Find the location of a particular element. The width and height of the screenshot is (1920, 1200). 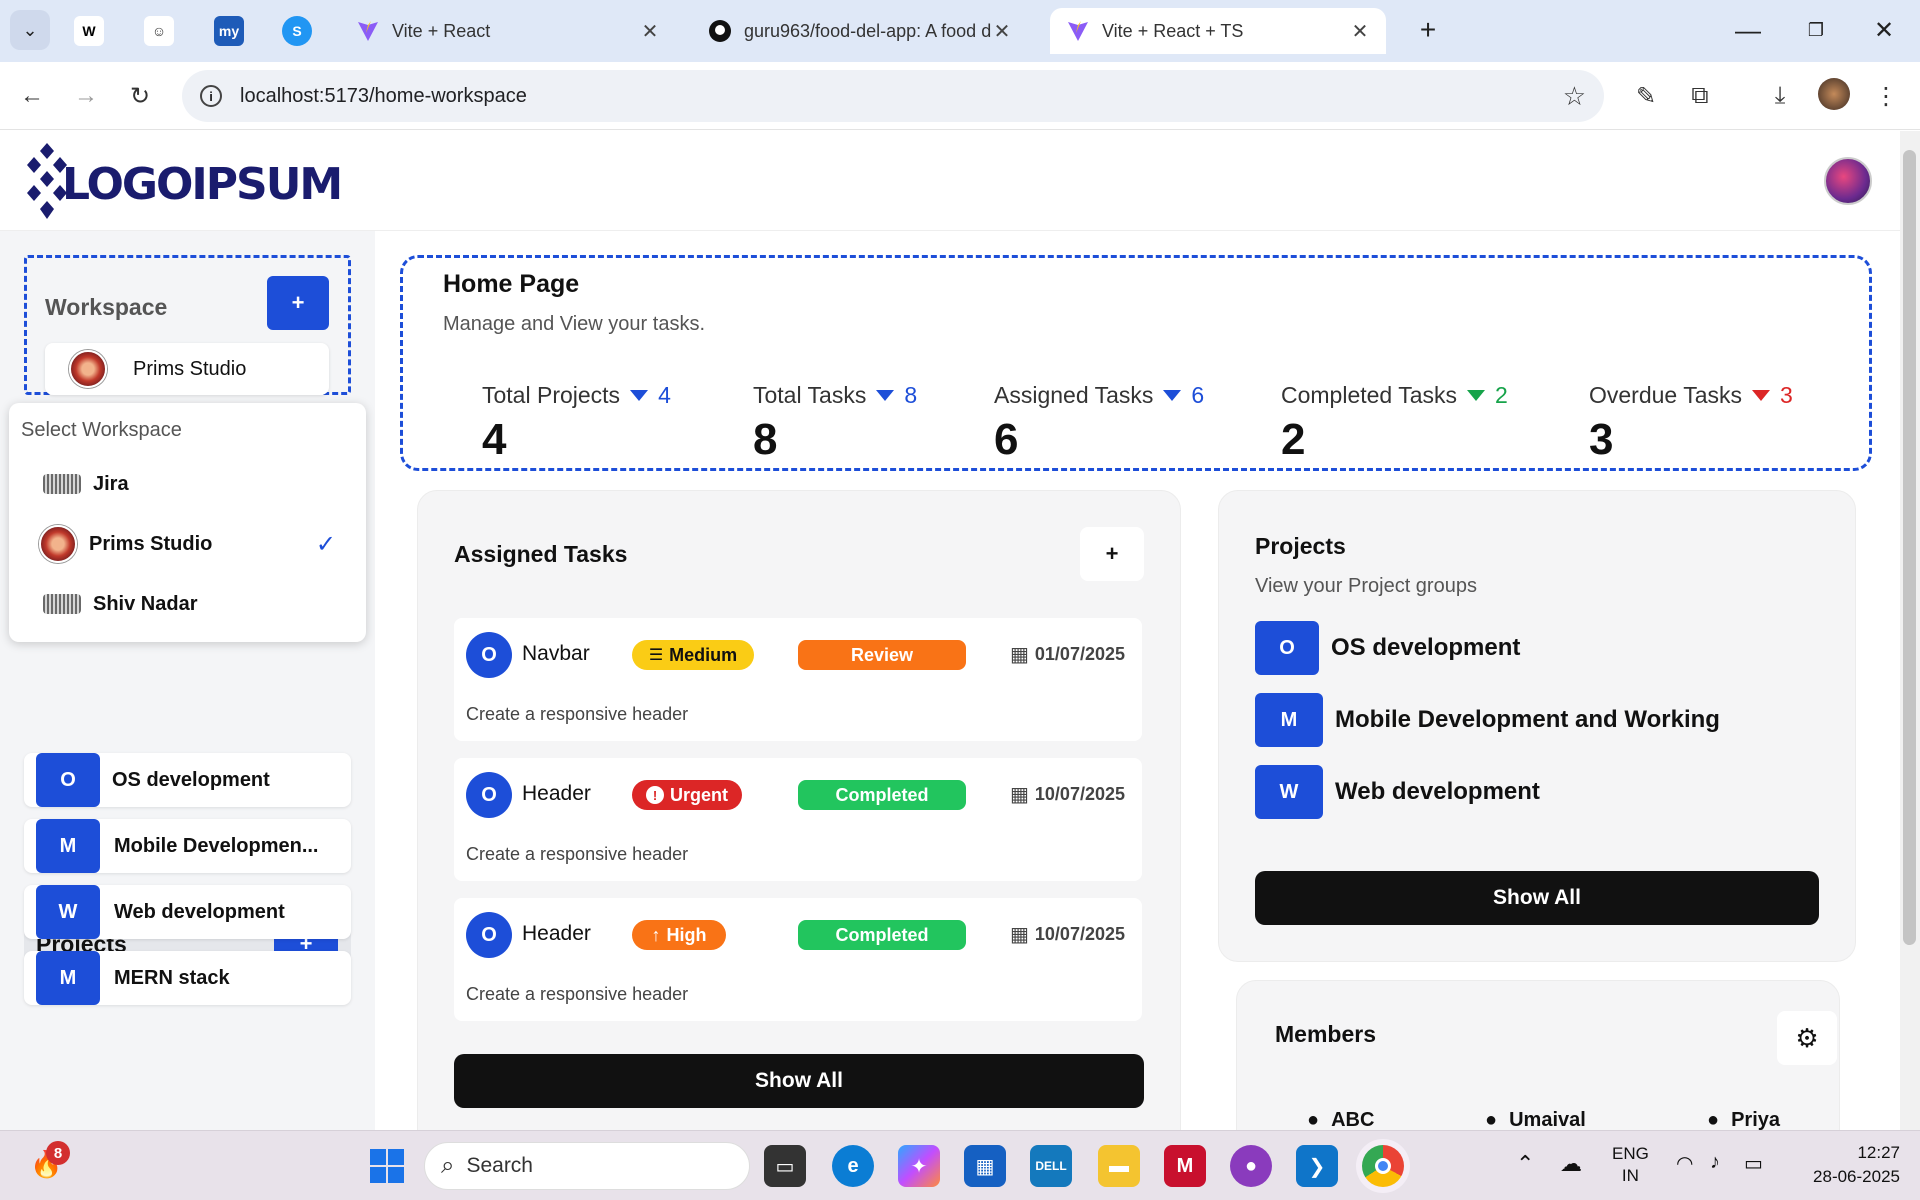

store-icon: ▦ is located at coordinates (985, 1166).